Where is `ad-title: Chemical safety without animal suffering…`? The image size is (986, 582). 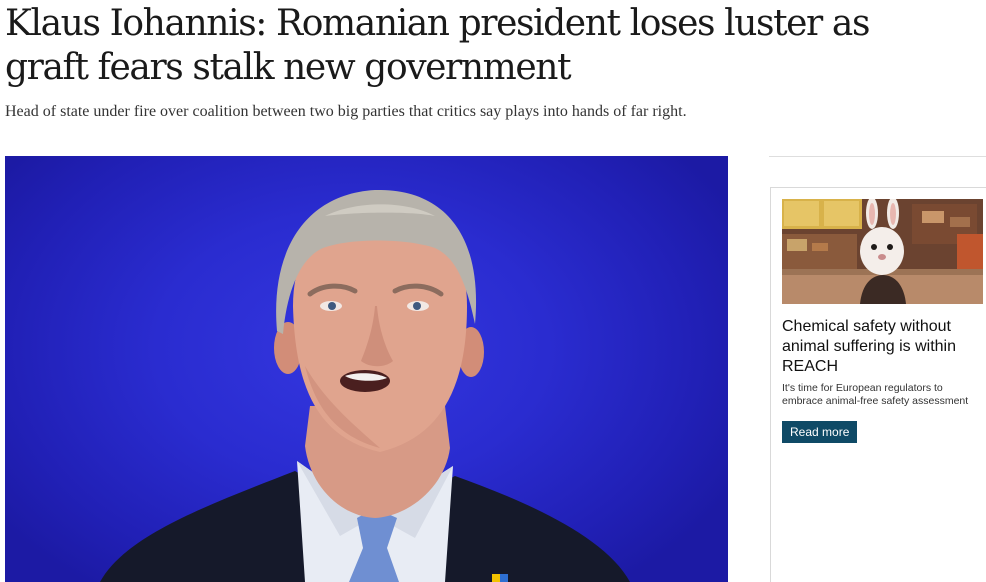
ad-title: Chemical safety without animal suffering… is located at coordinates (882, 347).